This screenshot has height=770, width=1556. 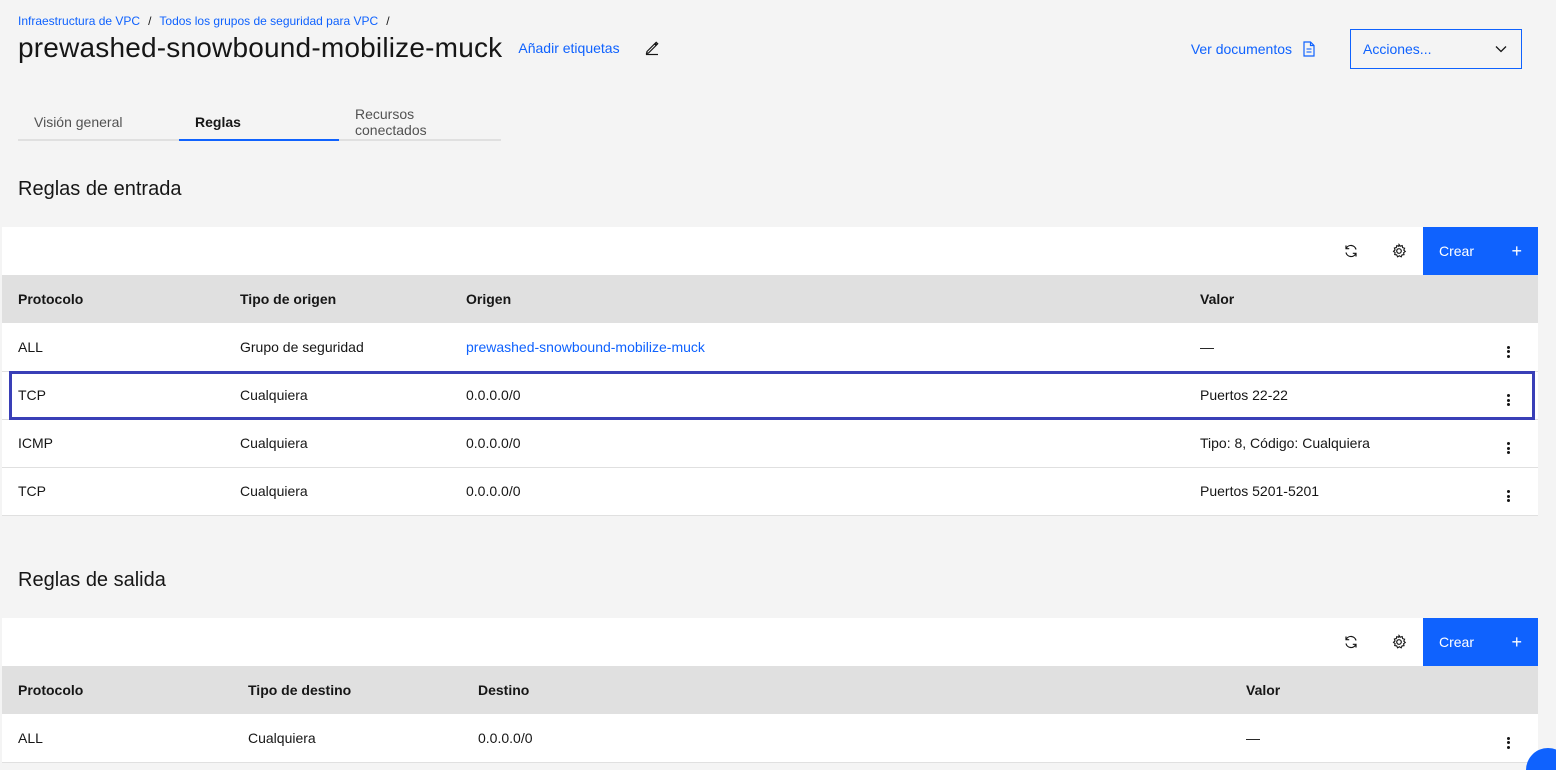 What do you see at coordinates (770, 251) in the screenshot?
I see `inbound-toolbar: Crear +` at bounding box center [770, 251].